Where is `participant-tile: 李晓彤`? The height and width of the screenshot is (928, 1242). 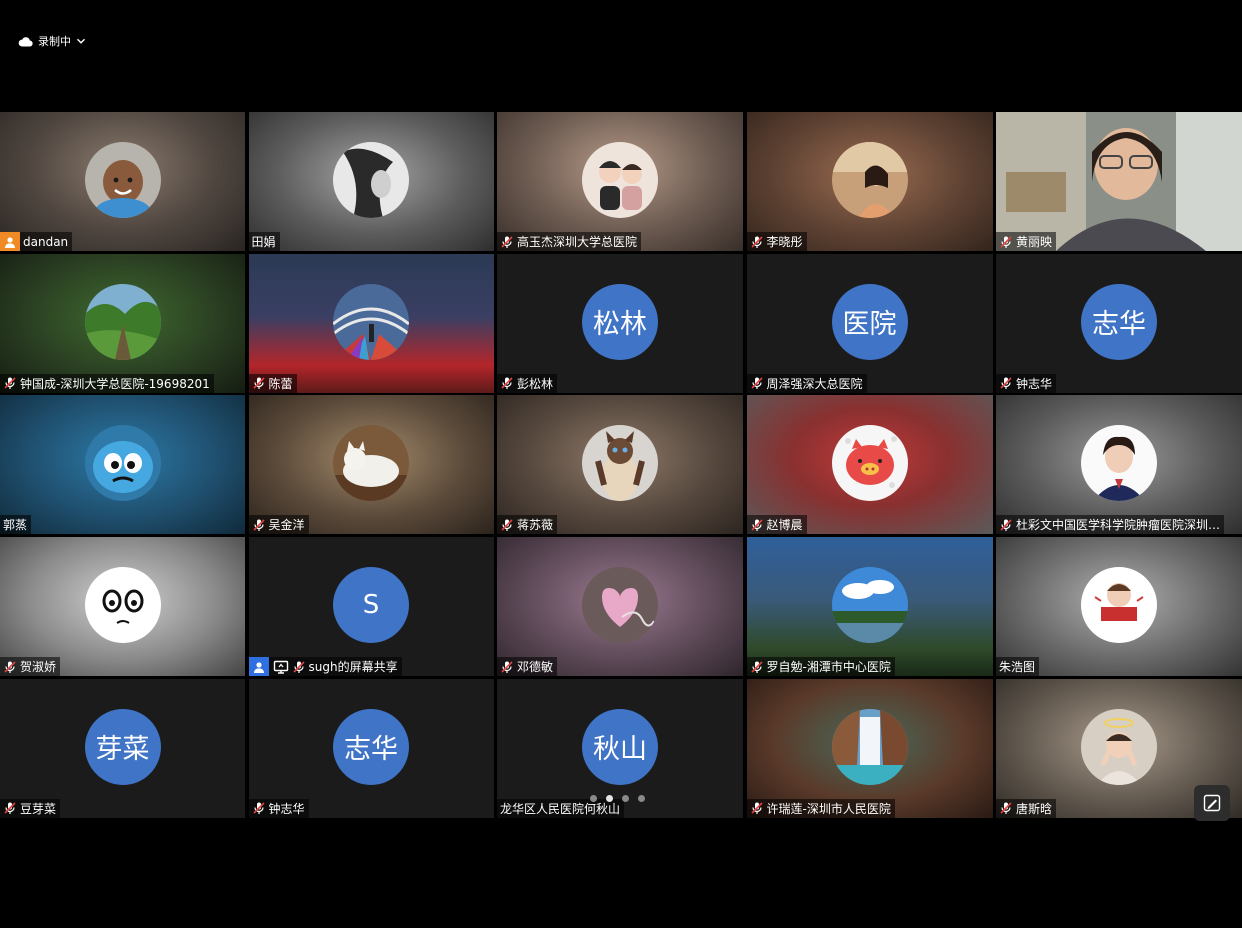
participant-tile: 李晓彤 is located at coordinates (869, 181).